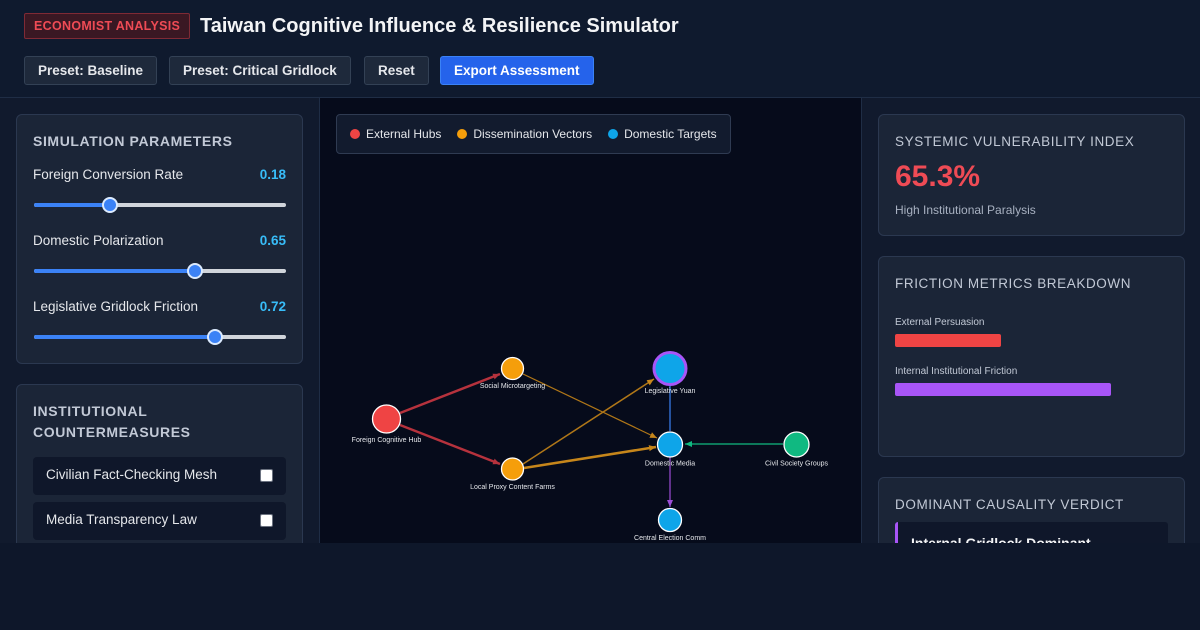 The height and width of the screenshot is (630, 1200). Describe the element at coordinates (670, 373) in the screenshot. I see `node-legislative-yuan: Legislative Yuan` at that location.